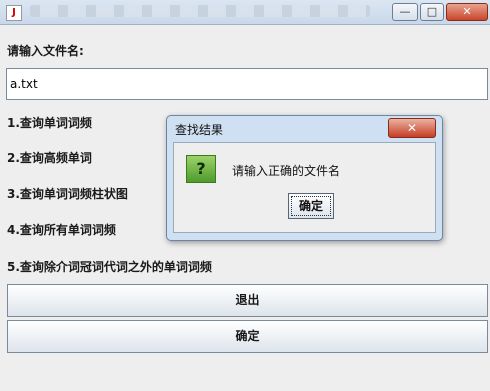 This screenshot has width=490, height=391. I want to click on option-5-label: 5.查询除介词冠词代词之外的单词词频, so click(109, 267).